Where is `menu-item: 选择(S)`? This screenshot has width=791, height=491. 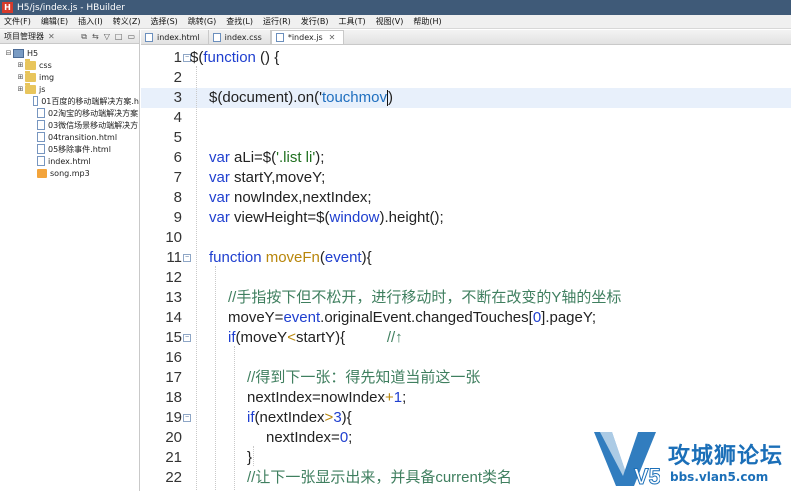
menu-item: 选择(S) is located at coordinates (163, 21).